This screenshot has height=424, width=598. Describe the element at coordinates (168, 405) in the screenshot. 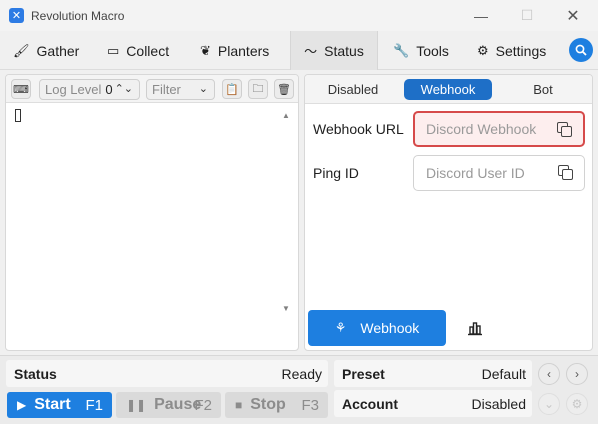

I see `pause-button: ❚❚ Pause F2` at that location.